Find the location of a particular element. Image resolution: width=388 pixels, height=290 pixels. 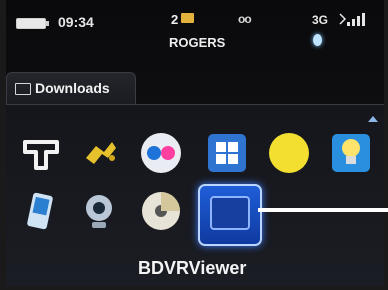

bdvrviewer-icon is located at coordinates (230, 213).